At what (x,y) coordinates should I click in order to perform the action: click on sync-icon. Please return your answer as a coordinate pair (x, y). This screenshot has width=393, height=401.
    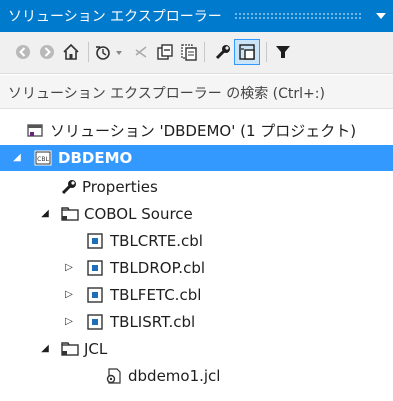
    Looking at the image, I should click on (141, 52).